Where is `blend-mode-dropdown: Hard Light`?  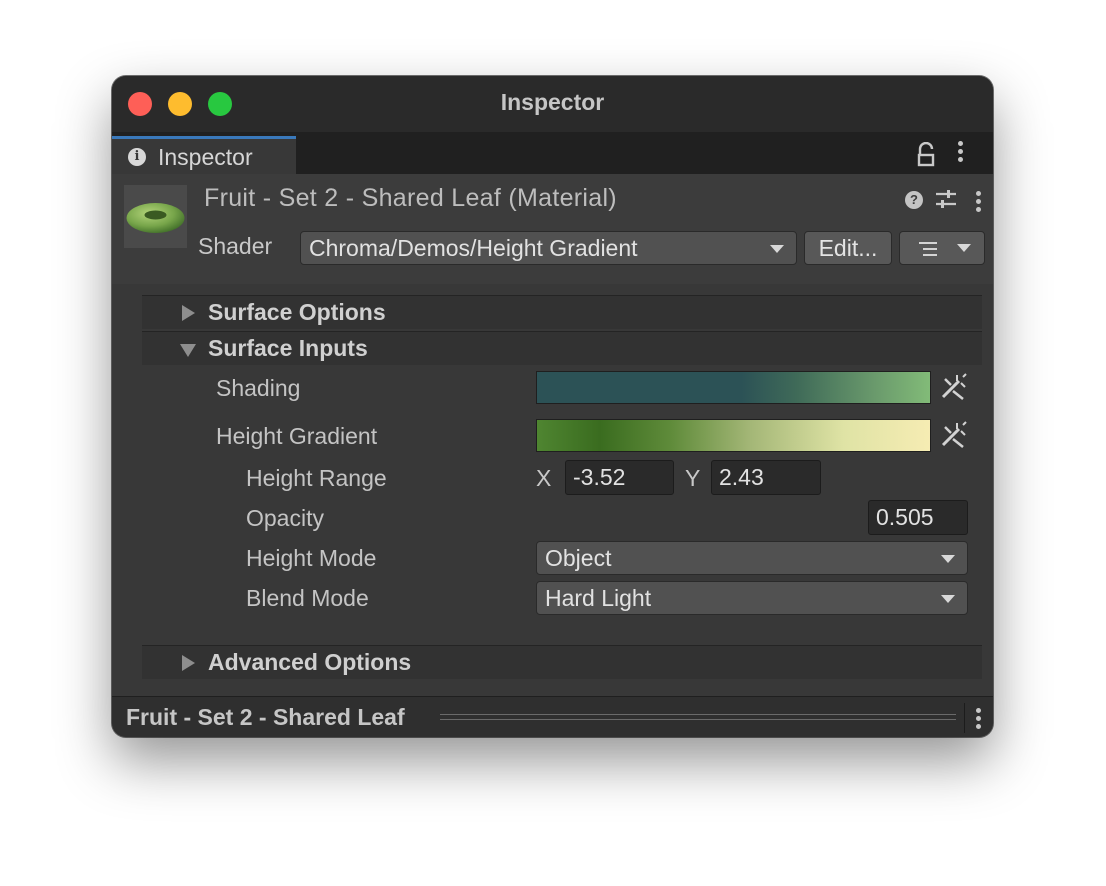
blend-mode-dropdown: Hard Light is located at coordinates (752, 598).